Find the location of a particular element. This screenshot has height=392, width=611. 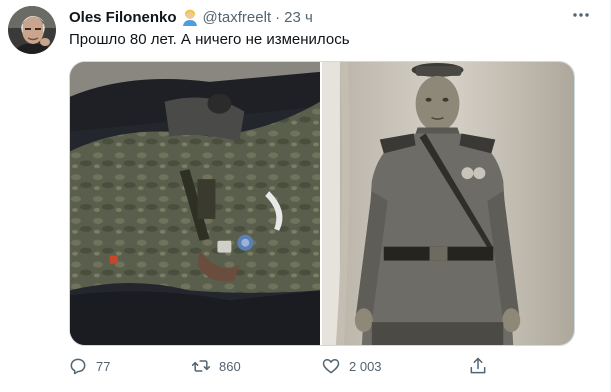

like-count: 2 003 is located at coordinates (365, 366).